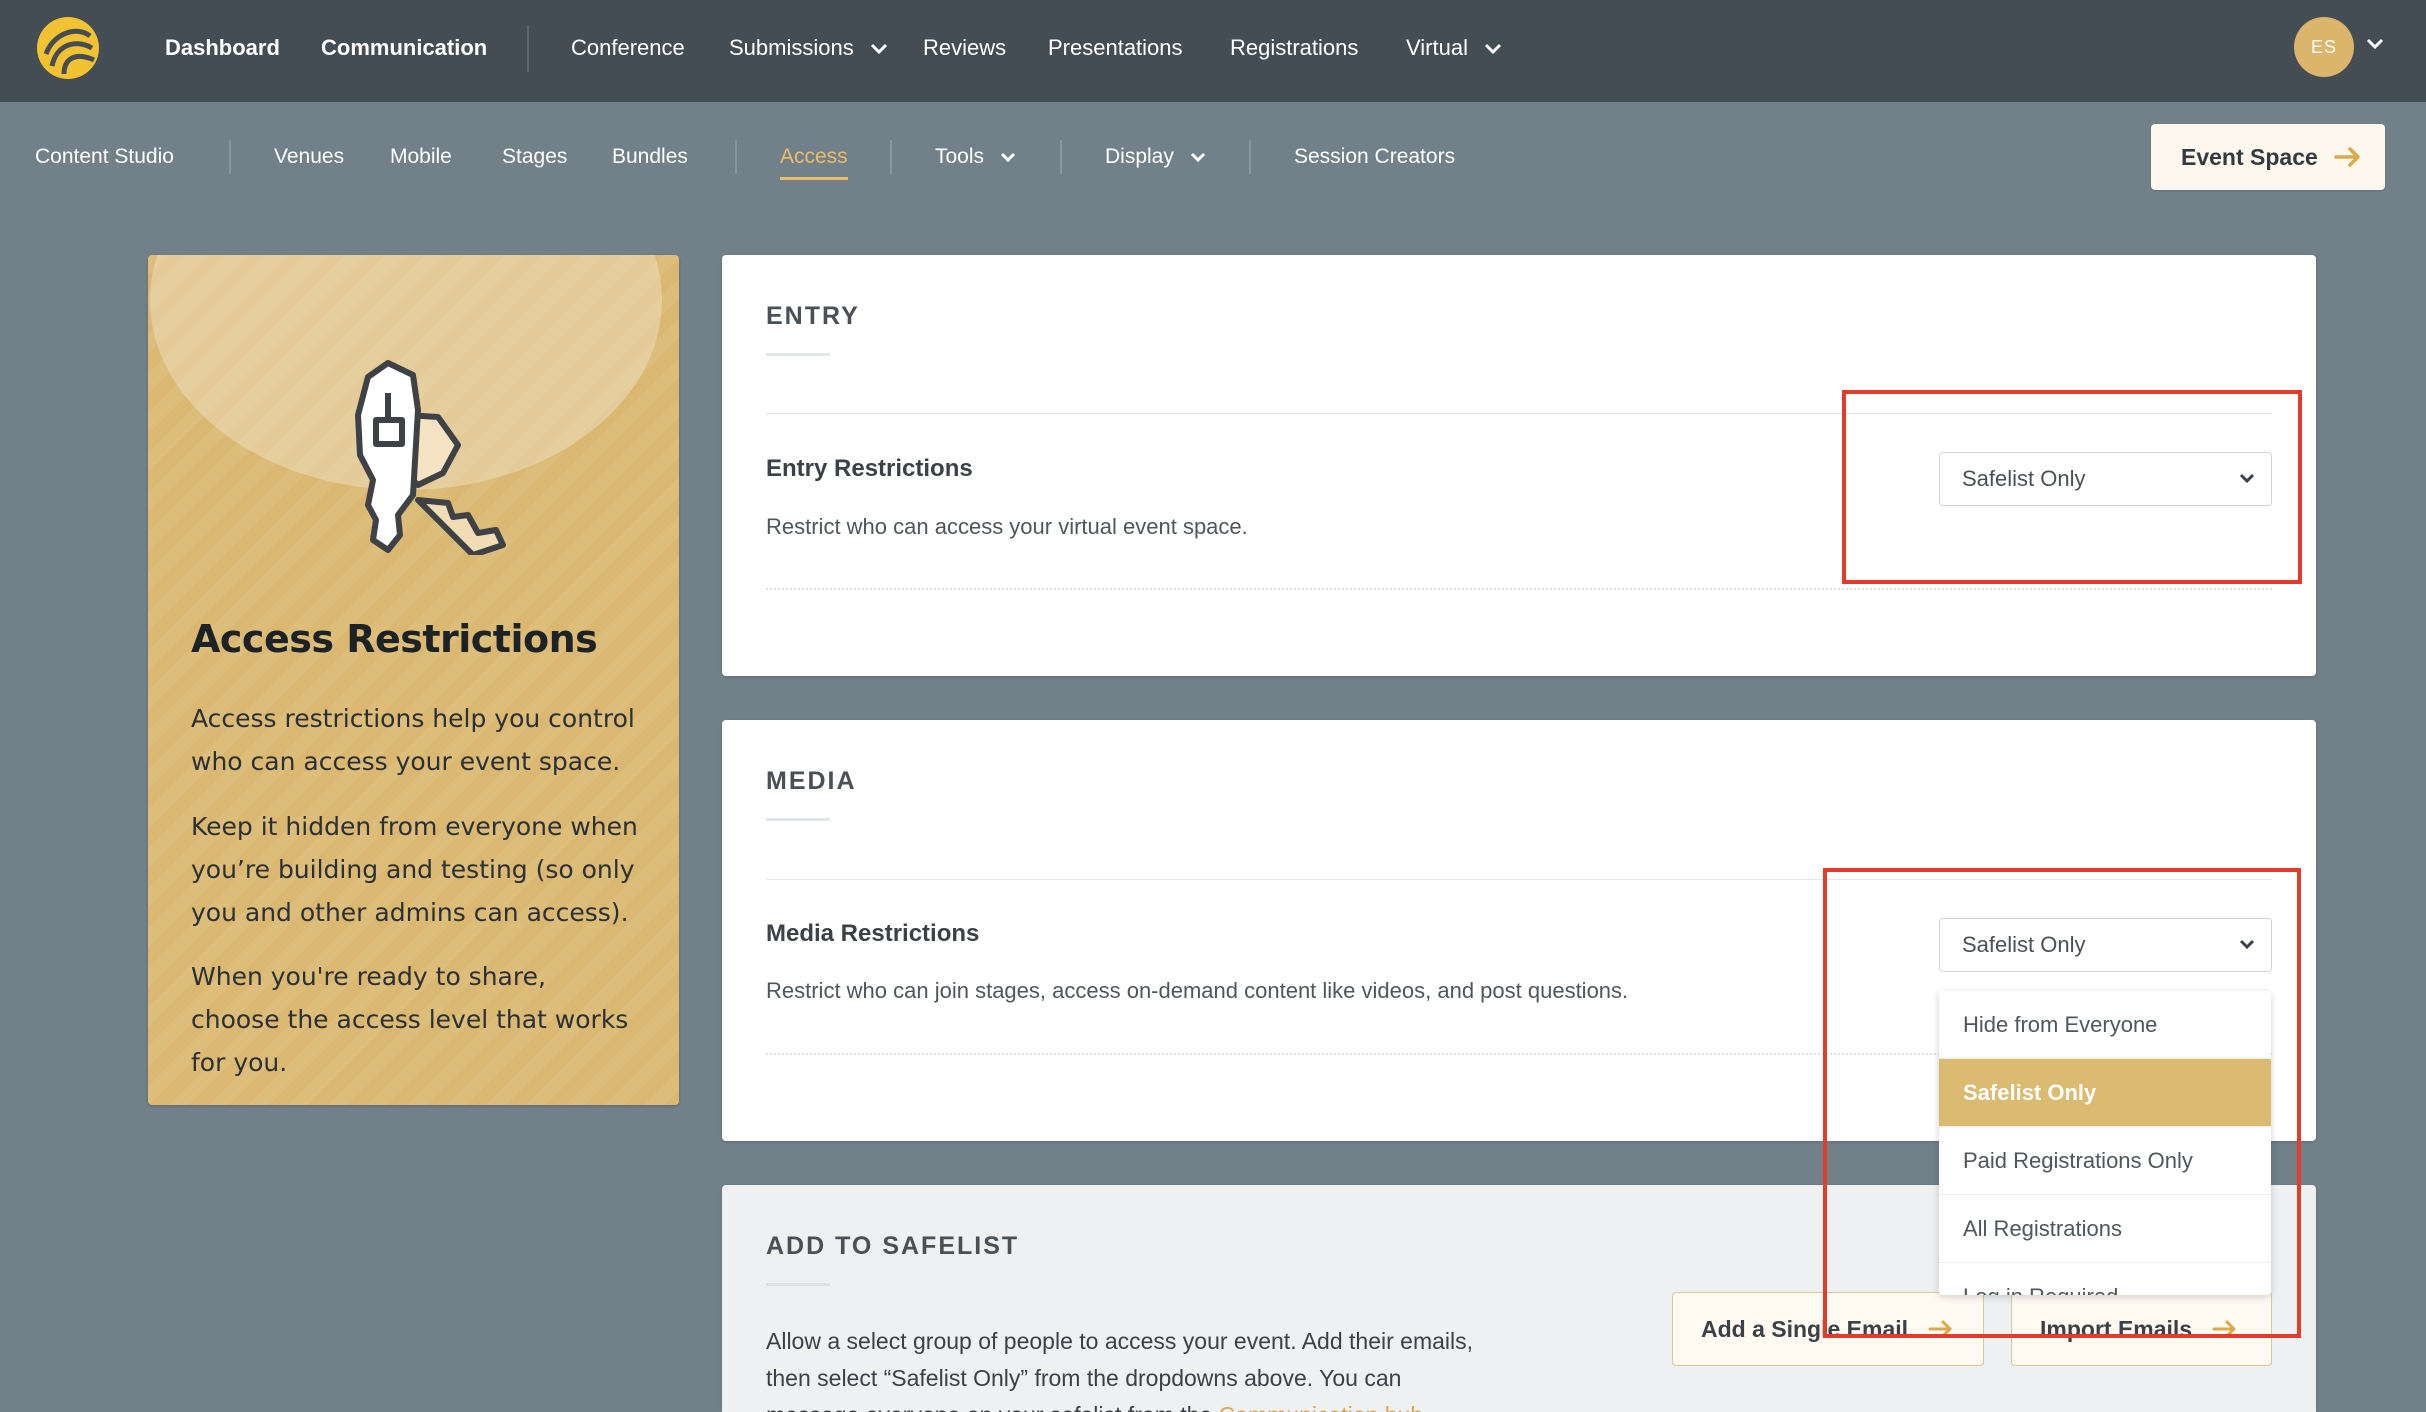 The height and width of the screenshot is (1412, 2426). I want to click on subnav-display: Display, so click(1155, 157).